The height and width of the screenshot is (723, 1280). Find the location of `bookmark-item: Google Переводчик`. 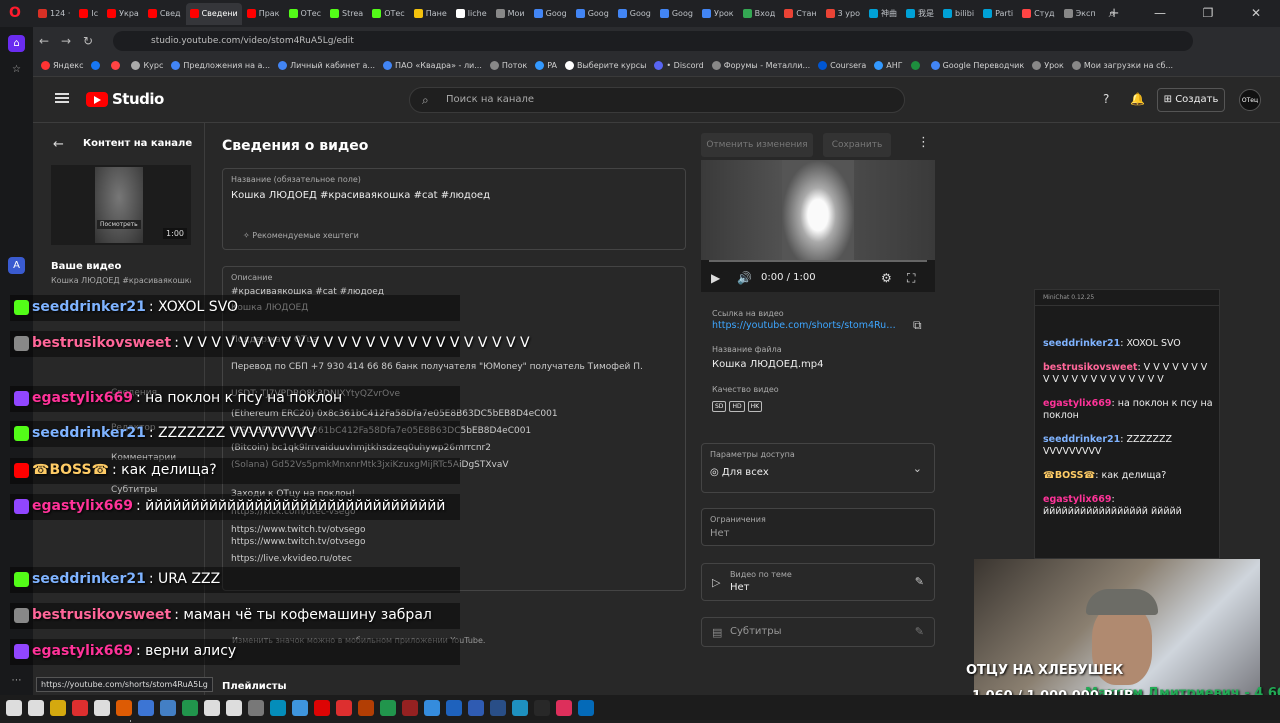

bookmark-item: Google Переводчик is located at coordinates (977, 65).